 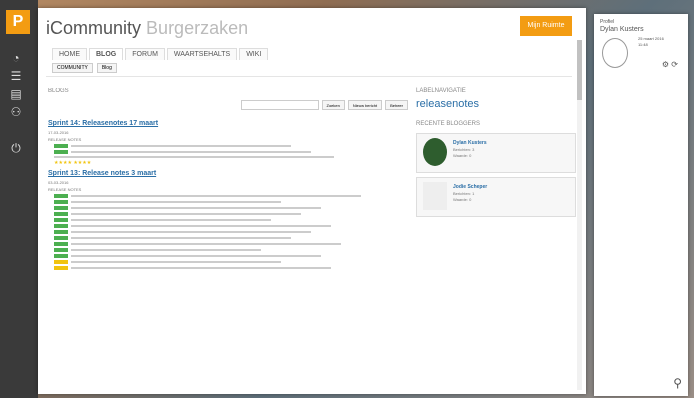 What do you see at coordinates (231, 163) in the screenshot?
I see `rating: ★★★★ ★★★★` at bounding box center [231, 163].